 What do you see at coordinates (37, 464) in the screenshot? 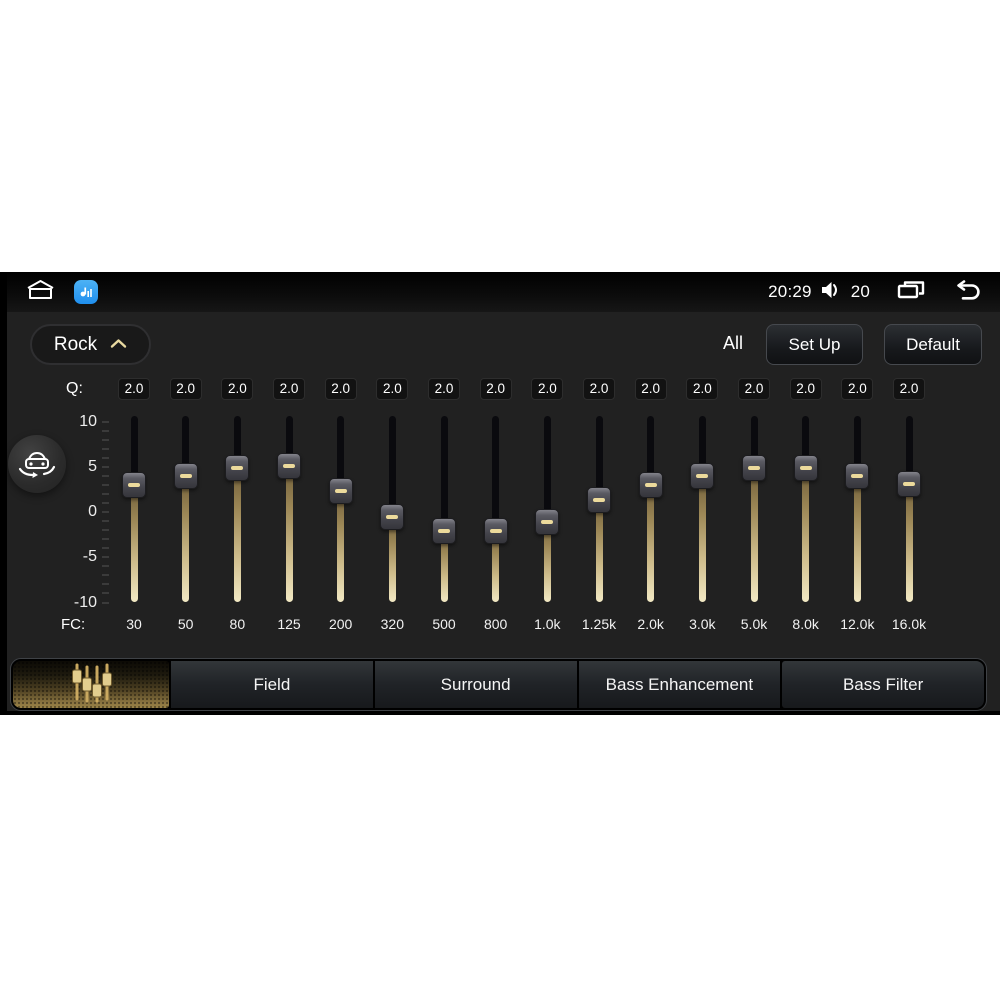
I see `car-listening-position-button` at bounding box center [37, 464].